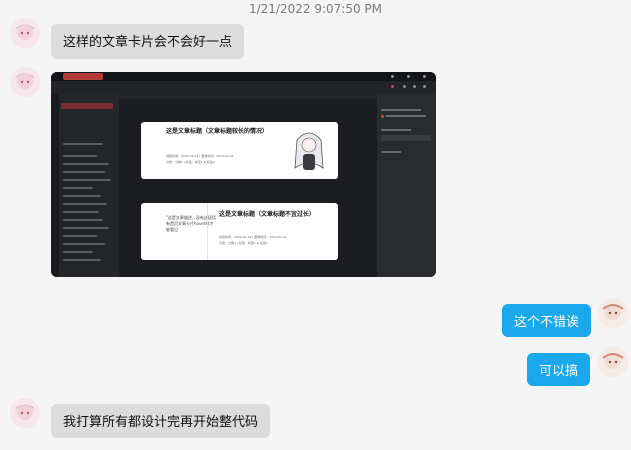 The width and height of the screenshot is (631, 450). Describe the element at coordinates (424, 76) in the screenshot. I see `close-icon` at that location.